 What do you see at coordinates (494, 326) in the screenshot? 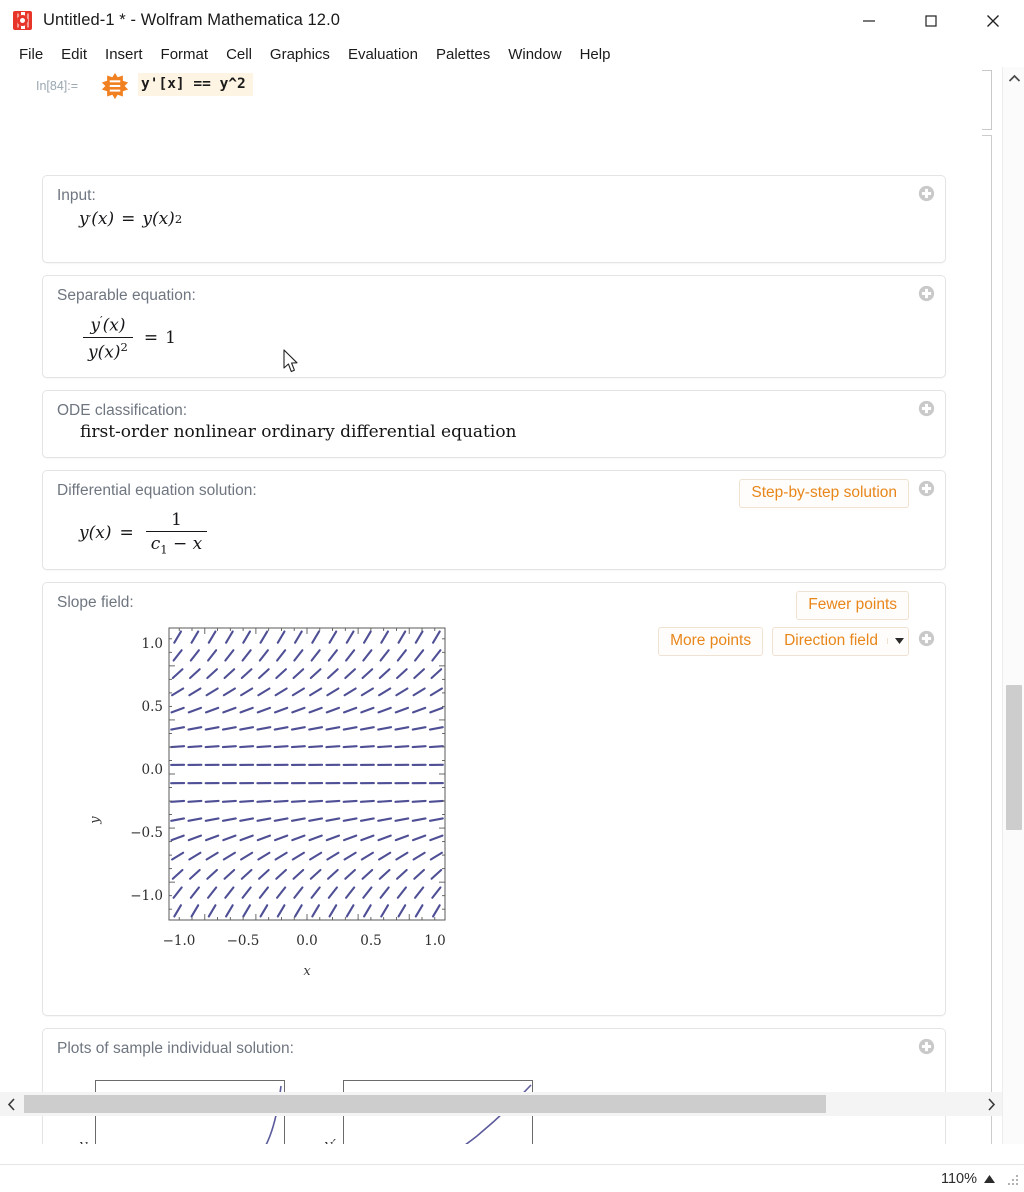
I see `pod-separable-equation: Separable equation: y′(x) y(x)2 = 1` at bounding box center [494, 326].